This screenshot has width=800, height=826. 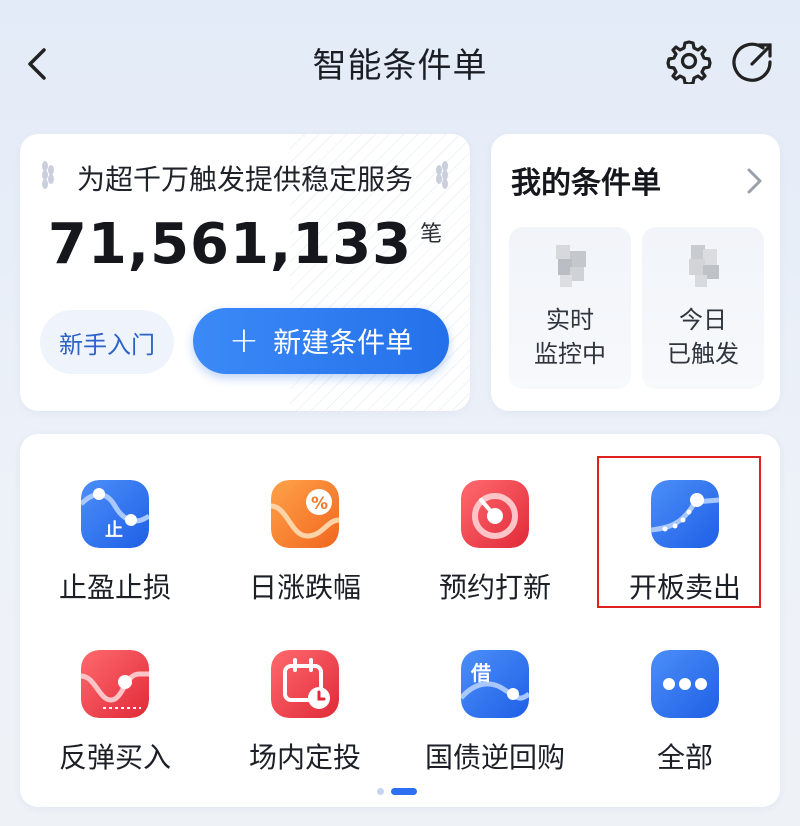 I want to click on chevron-right-icon, so click(x=754, y=181).